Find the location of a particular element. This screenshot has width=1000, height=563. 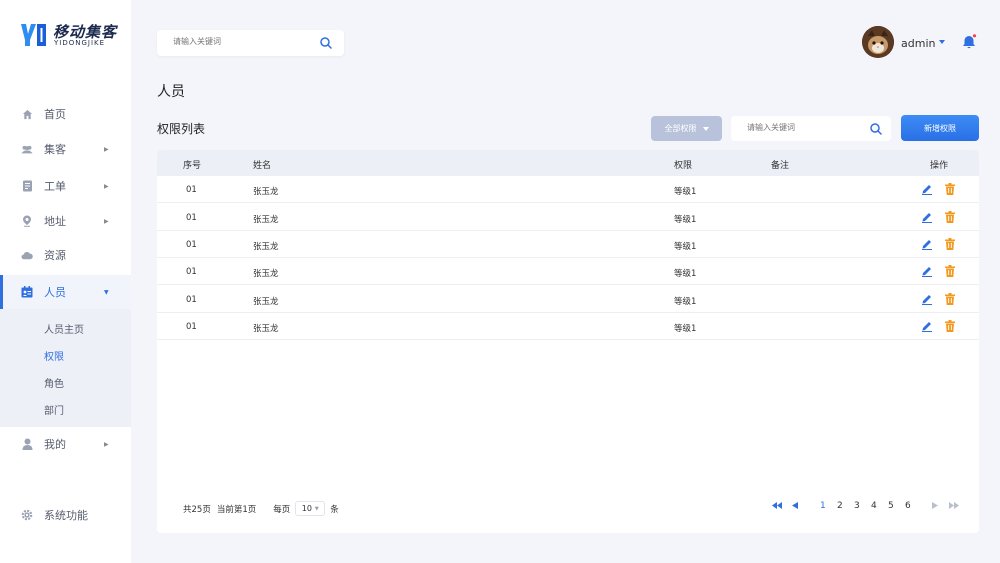

per-page-select: 10 ▼ is located at coordinates (310, 508).